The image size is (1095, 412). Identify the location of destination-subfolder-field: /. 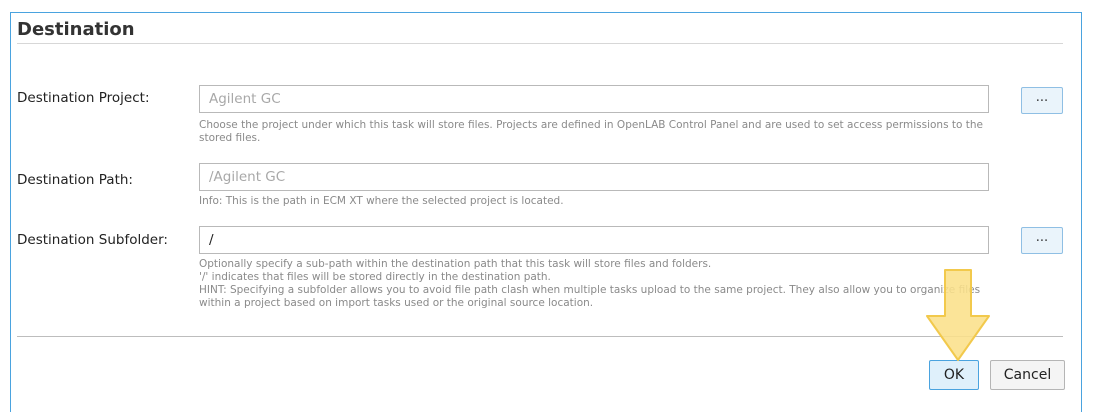
(594, 240).